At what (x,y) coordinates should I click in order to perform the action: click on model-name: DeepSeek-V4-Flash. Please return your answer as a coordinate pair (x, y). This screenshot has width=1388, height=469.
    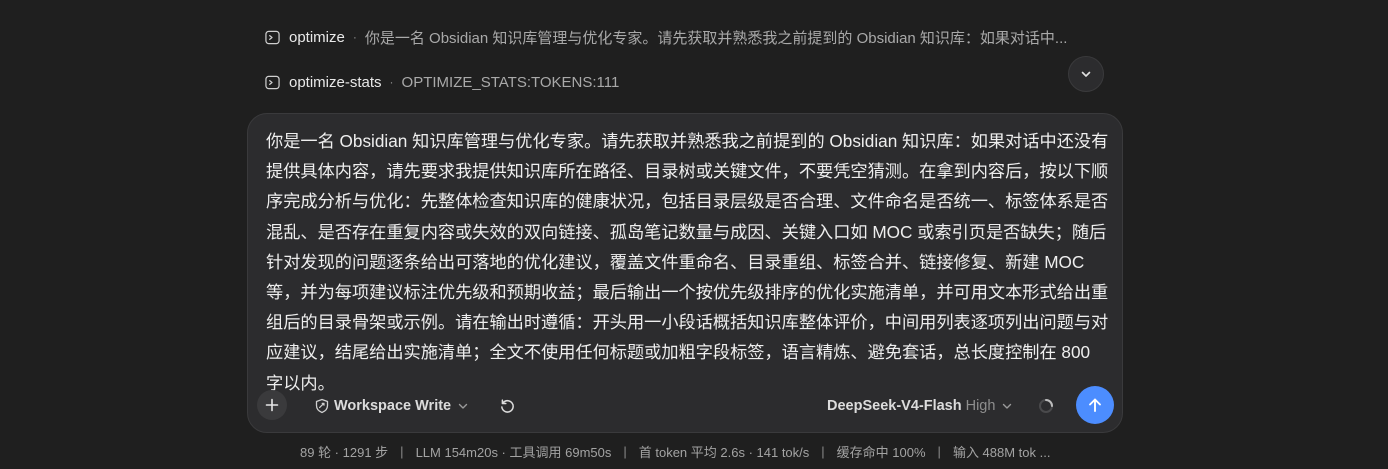
    Looking at the image, I should click on (894, 406).